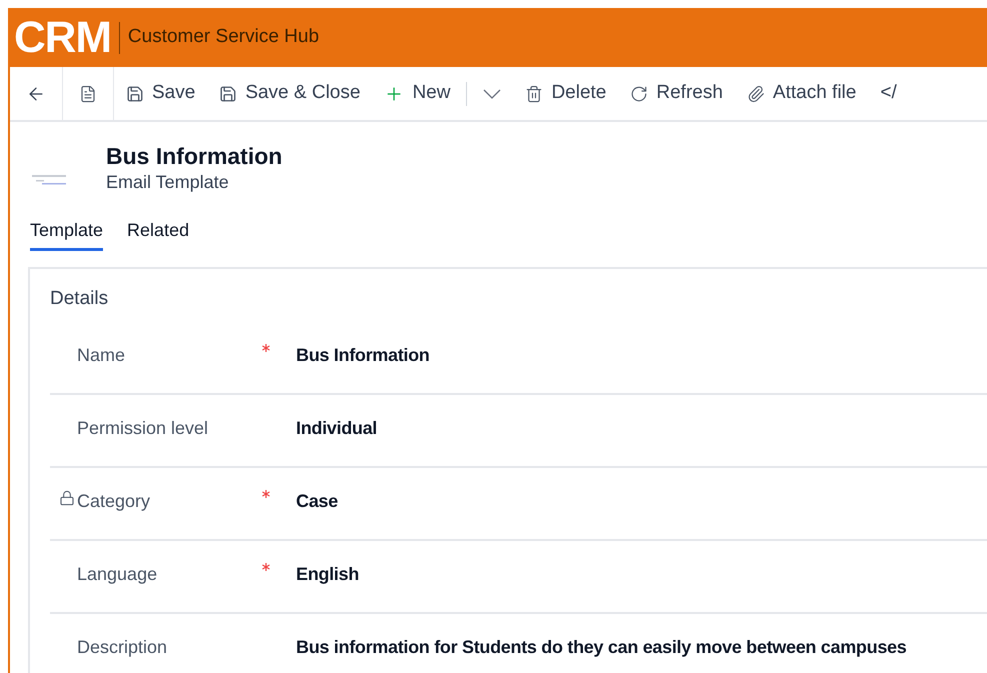 This screenshot has height=673, width=987. What do you see at coordinates (417, 93) in the screenshot?
I see `new-button: New` at bounding box center [417, 93].